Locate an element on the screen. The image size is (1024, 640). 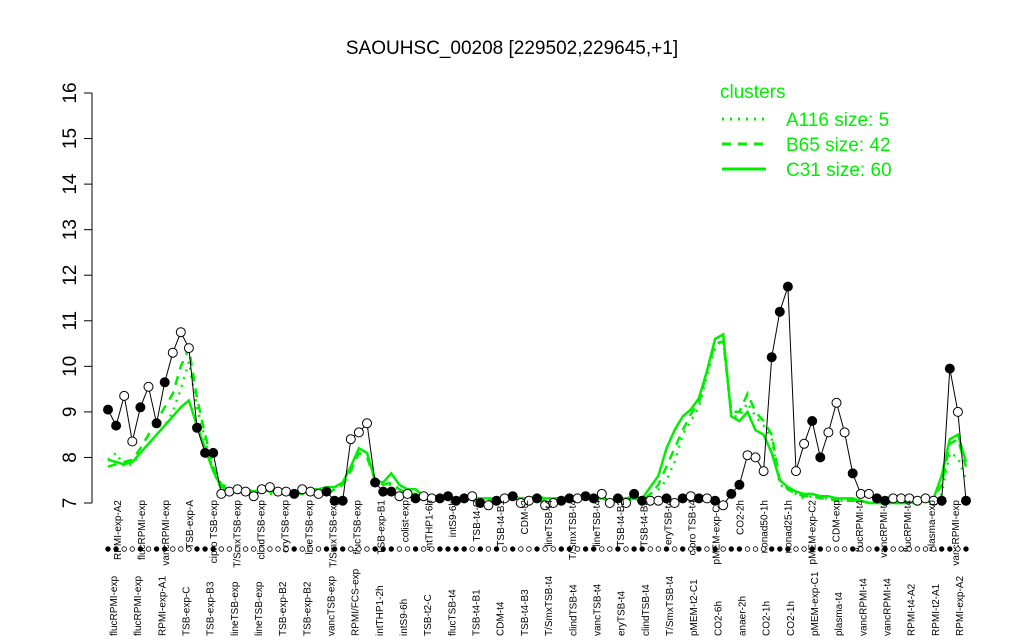
legend-label: C31 size: 60 is located at coordinates (839, 170).